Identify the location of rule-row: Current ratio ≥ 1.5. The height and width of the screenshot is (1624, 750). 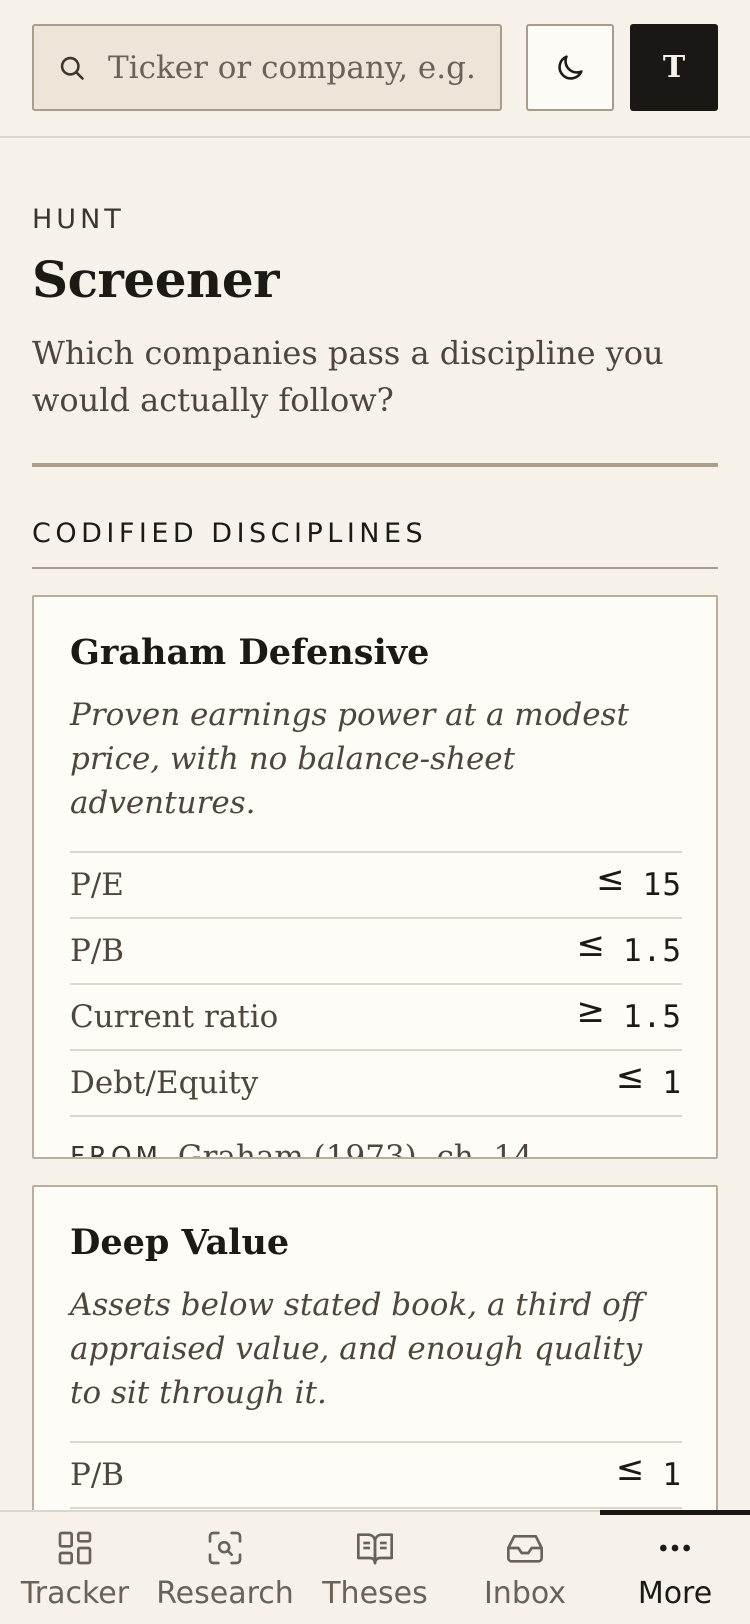
(376, 1016).